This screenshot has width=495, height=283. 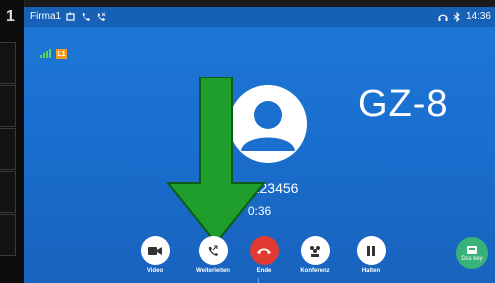 I want to click on bluetooth-icon, so click(x=457, y=16).